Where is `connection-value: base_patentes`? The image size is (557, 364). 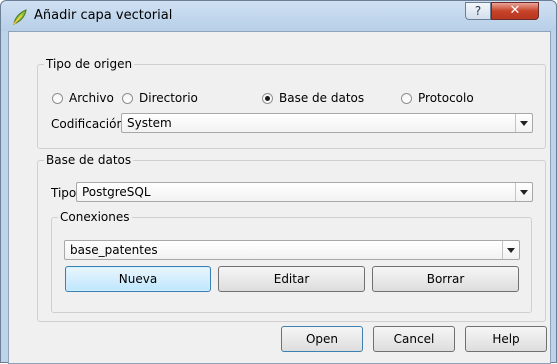
connection-value: base_patentes is located at coordinates (114, 250).